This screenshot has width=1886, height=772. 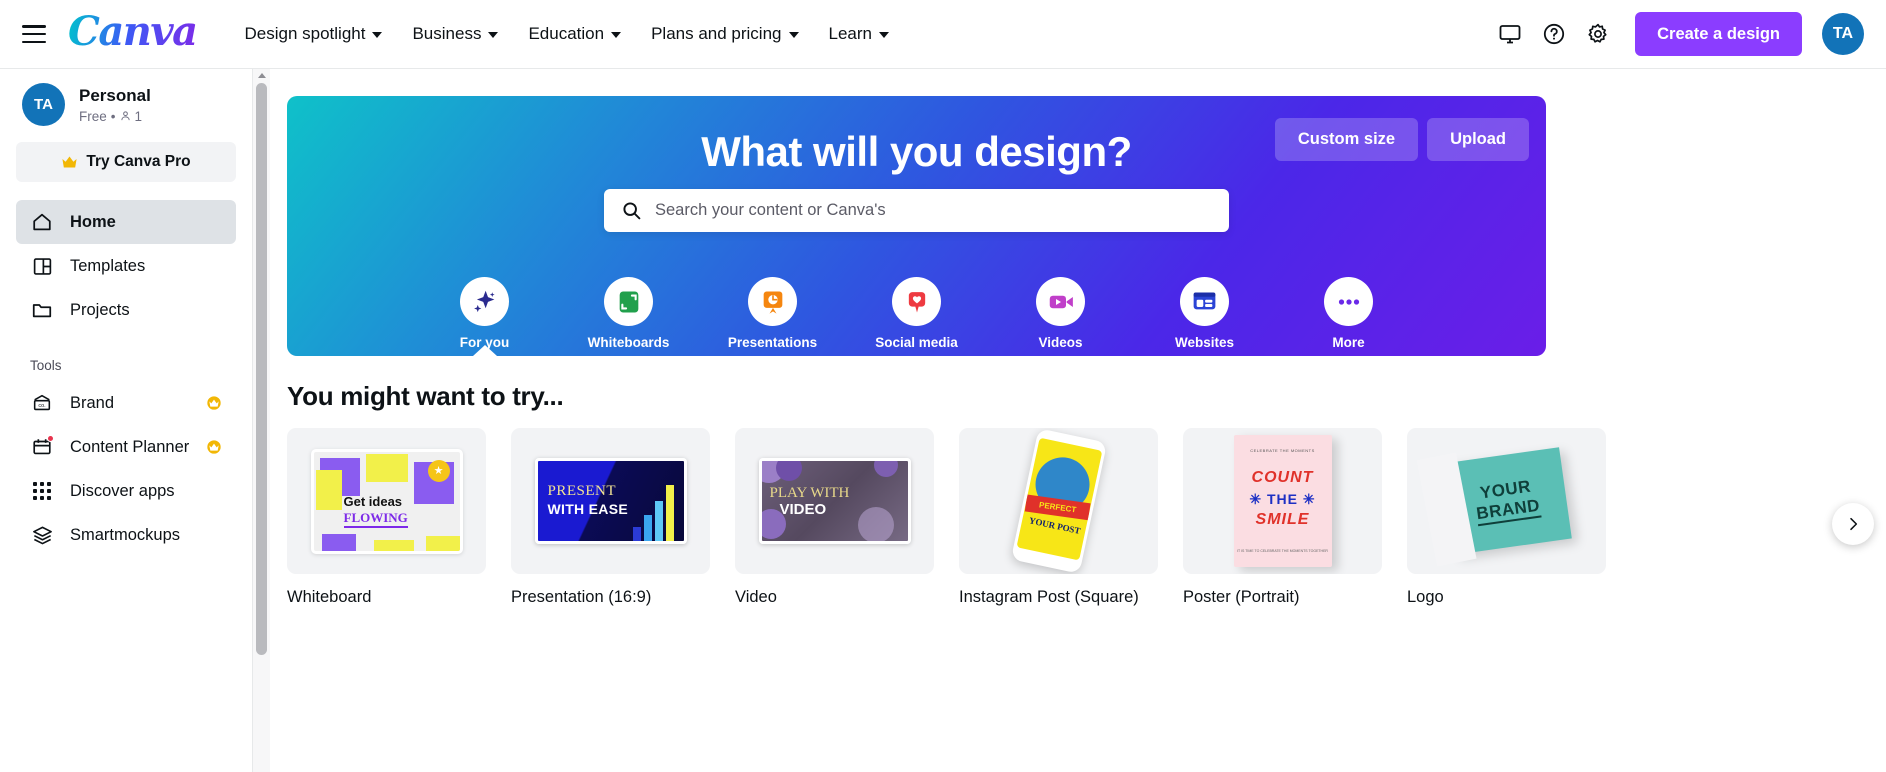 What do you see at coordinates (484, 301) in the screenshot?
I see `sparkle-icon` at bounding box center [484, 301].